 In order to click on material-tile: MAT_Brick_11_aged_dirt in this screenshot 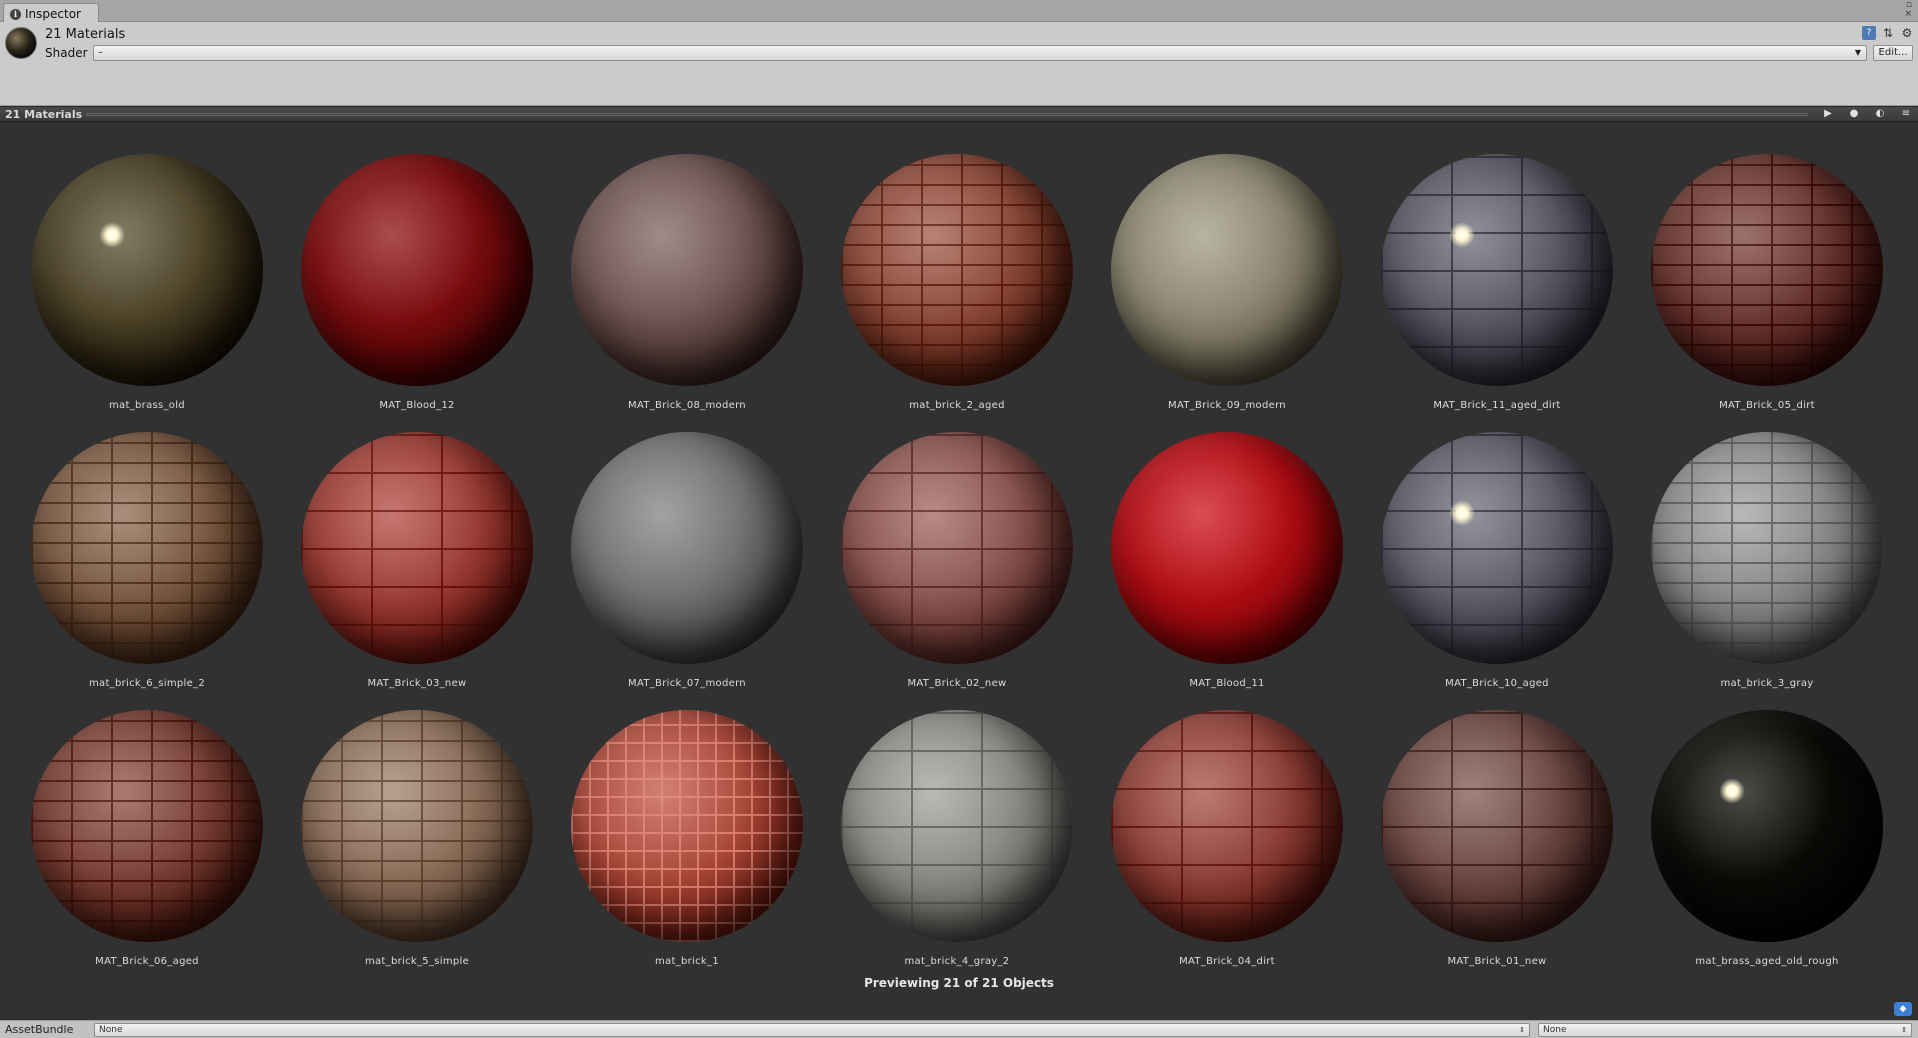, I will do `click(1497, 282)`.